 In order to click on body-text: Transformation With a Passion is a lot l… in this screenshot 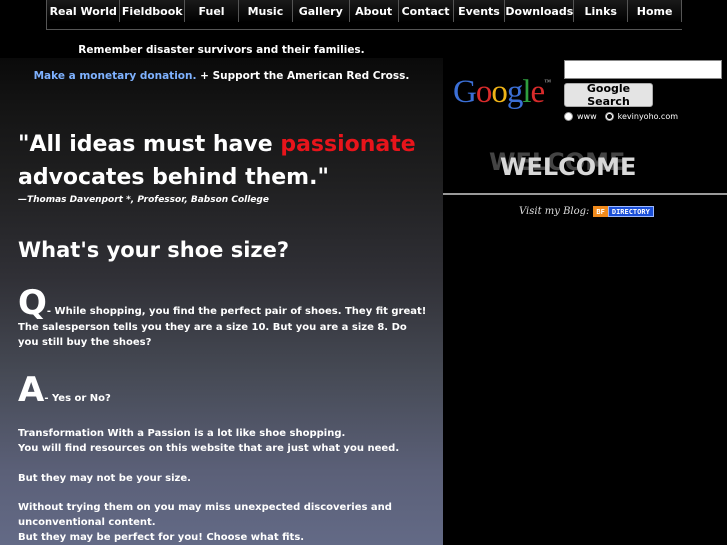, I will do `click(225, 486)`.